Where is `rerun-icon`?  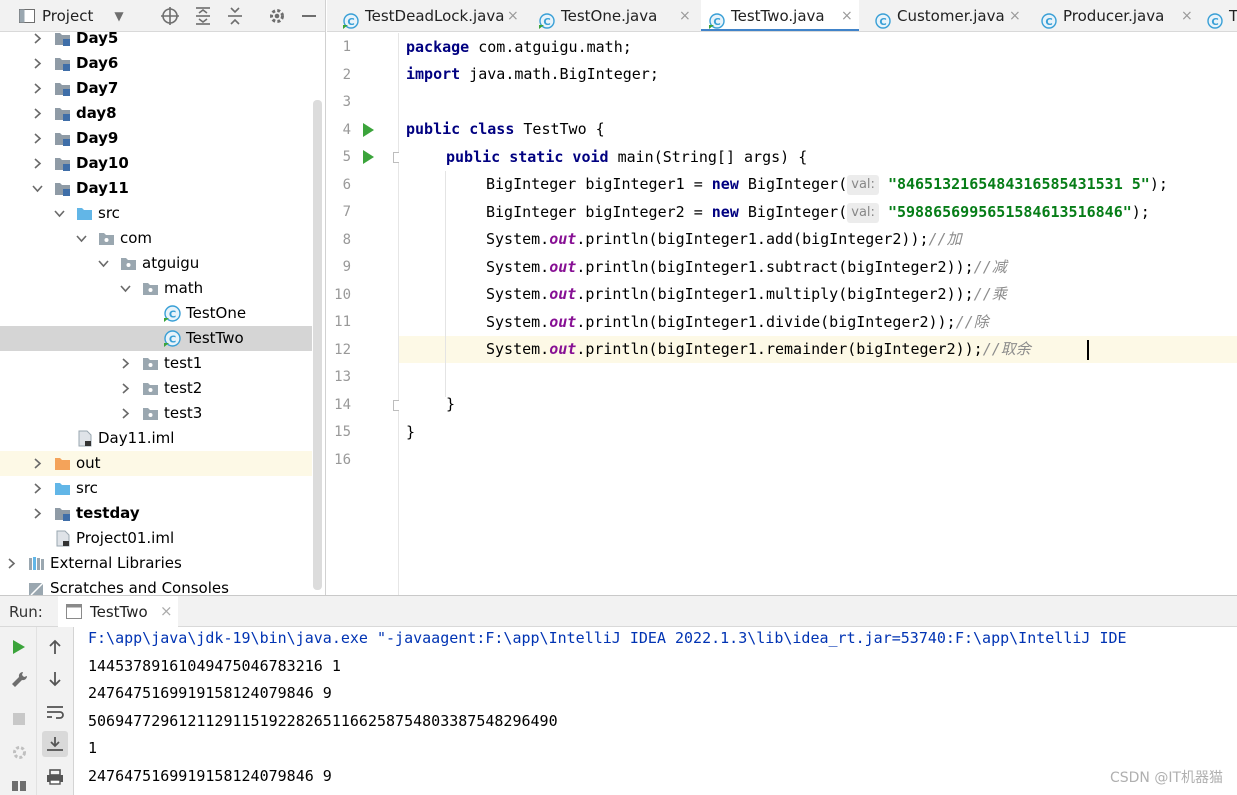 rerun-icon is located at coordinates (19, 647).